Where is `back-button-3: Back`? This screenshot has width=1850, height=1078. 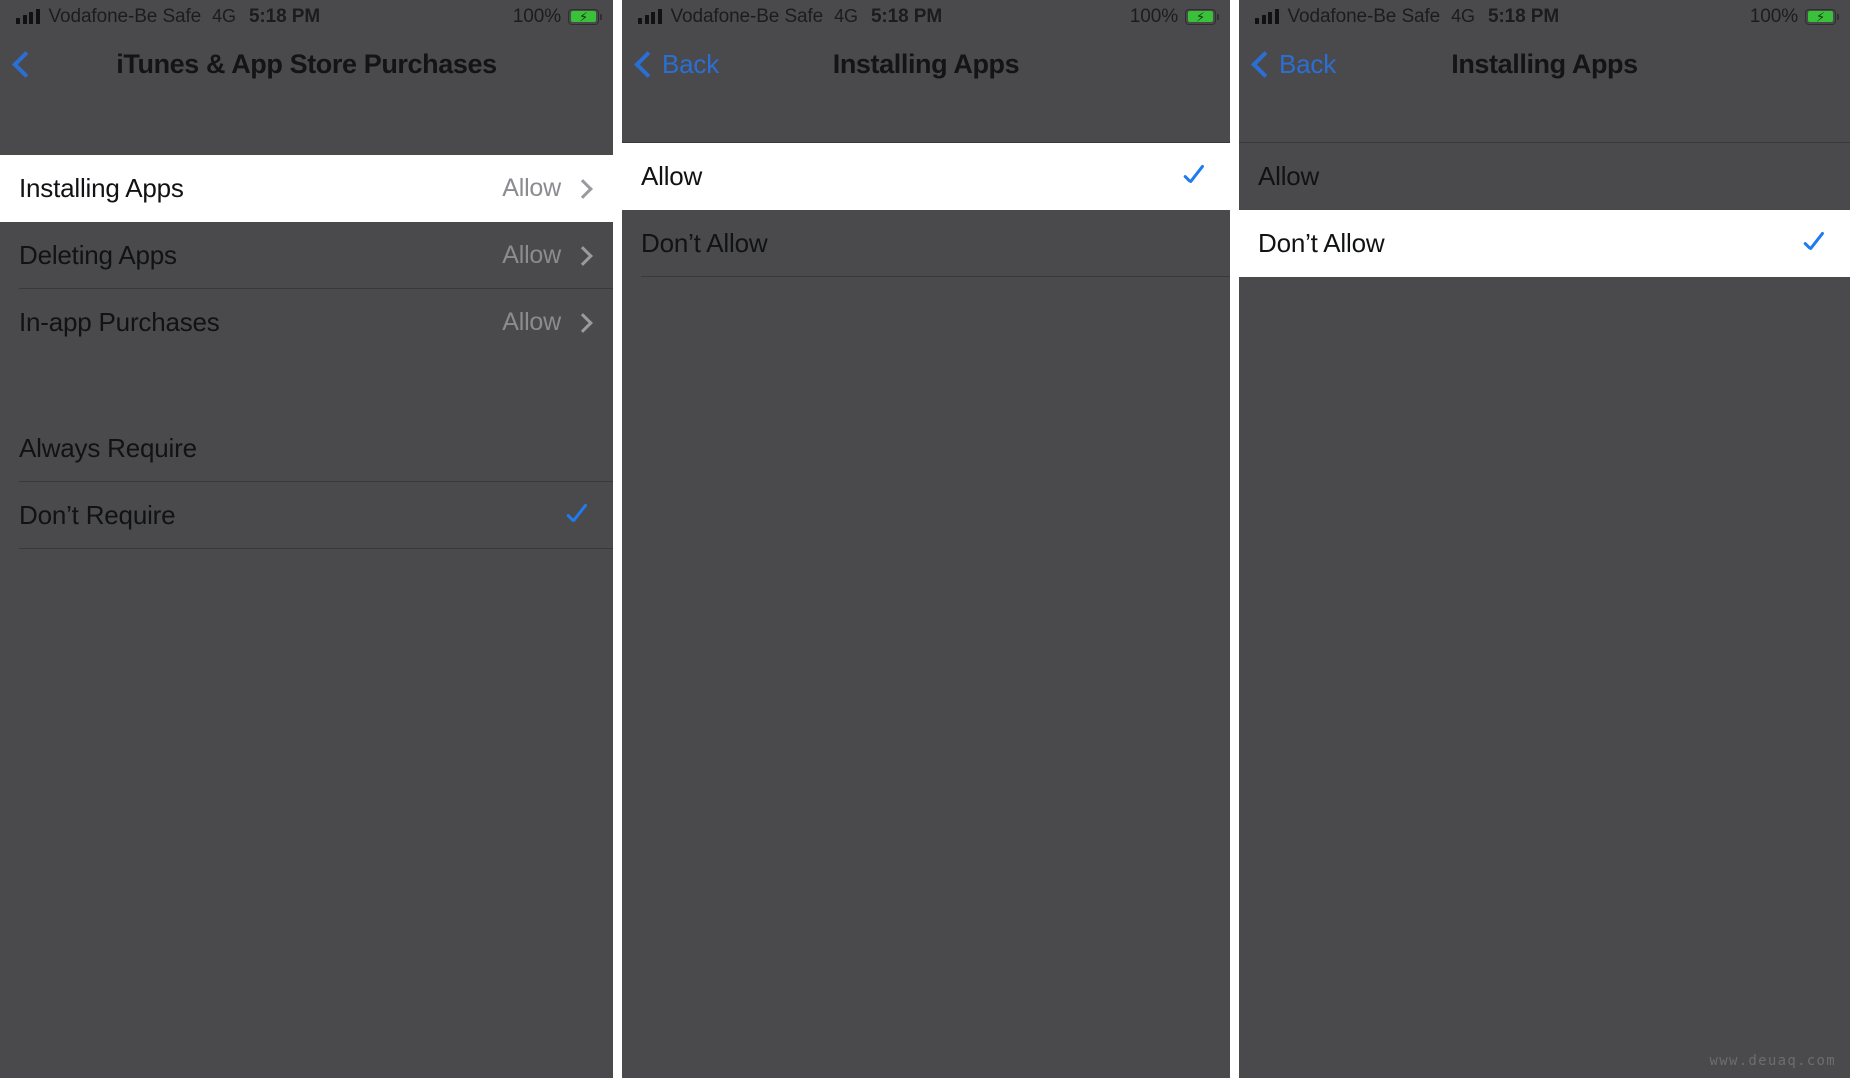
back-button-3: Back is located at coordinates (1294, 64).